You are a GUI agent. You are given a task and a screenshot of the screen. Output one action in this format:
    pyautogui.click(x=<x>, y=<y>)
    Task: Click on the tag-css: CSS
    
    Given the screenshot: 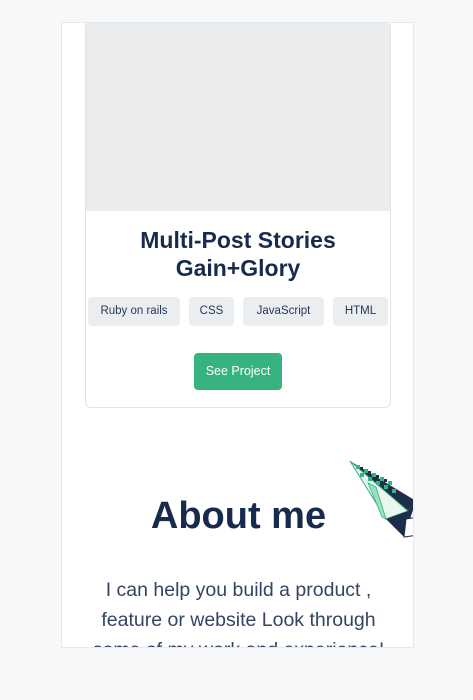 What is the action you would take?
    pyautogui.click(x=211, y=311)
    